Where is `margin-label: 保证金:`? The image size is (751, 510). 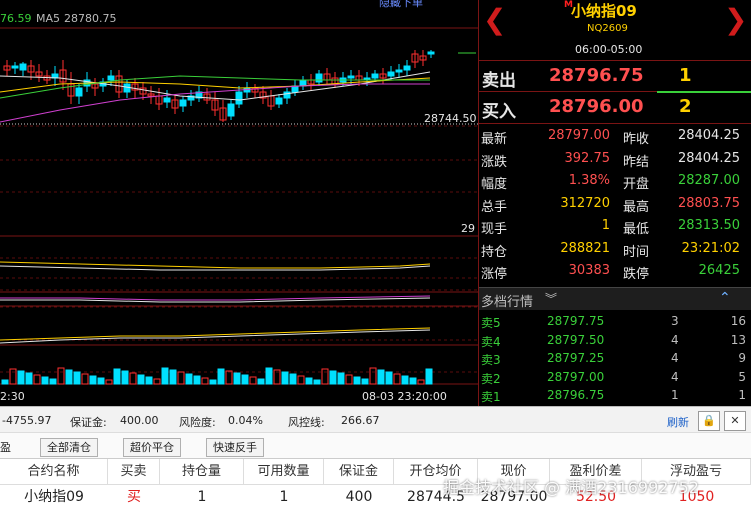 margin-label: 保证金: is located at coordinates (88, 422).